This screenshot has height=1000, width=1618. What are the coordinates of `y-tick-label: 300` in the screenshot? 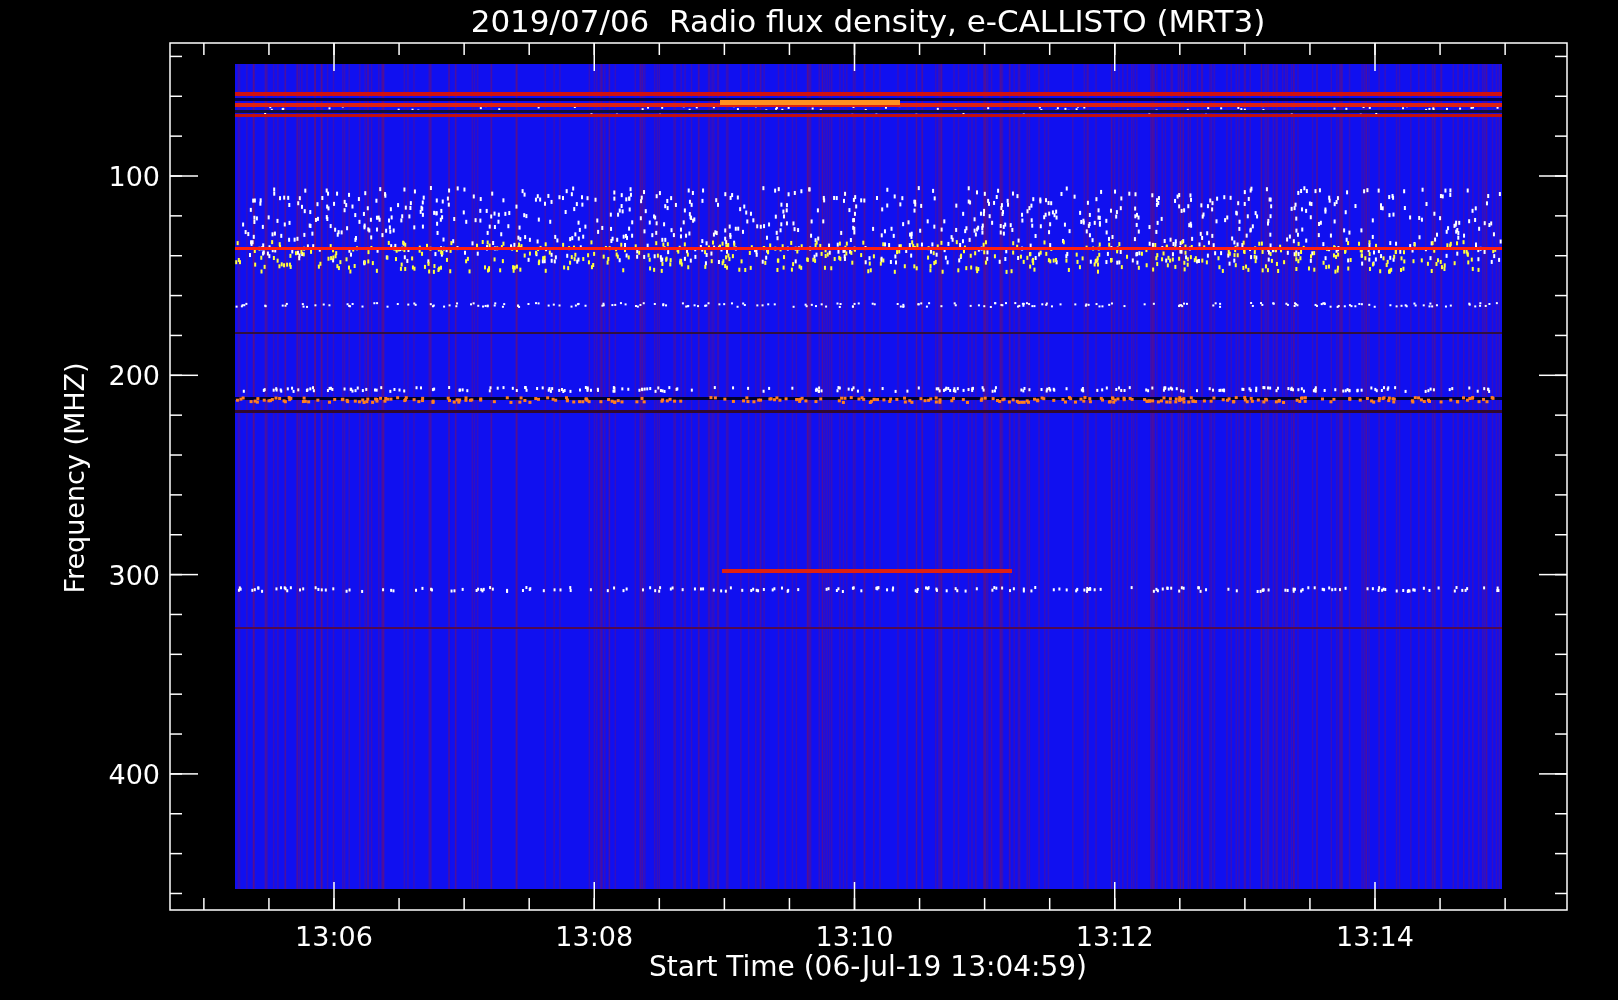 It's located at (134, 575).